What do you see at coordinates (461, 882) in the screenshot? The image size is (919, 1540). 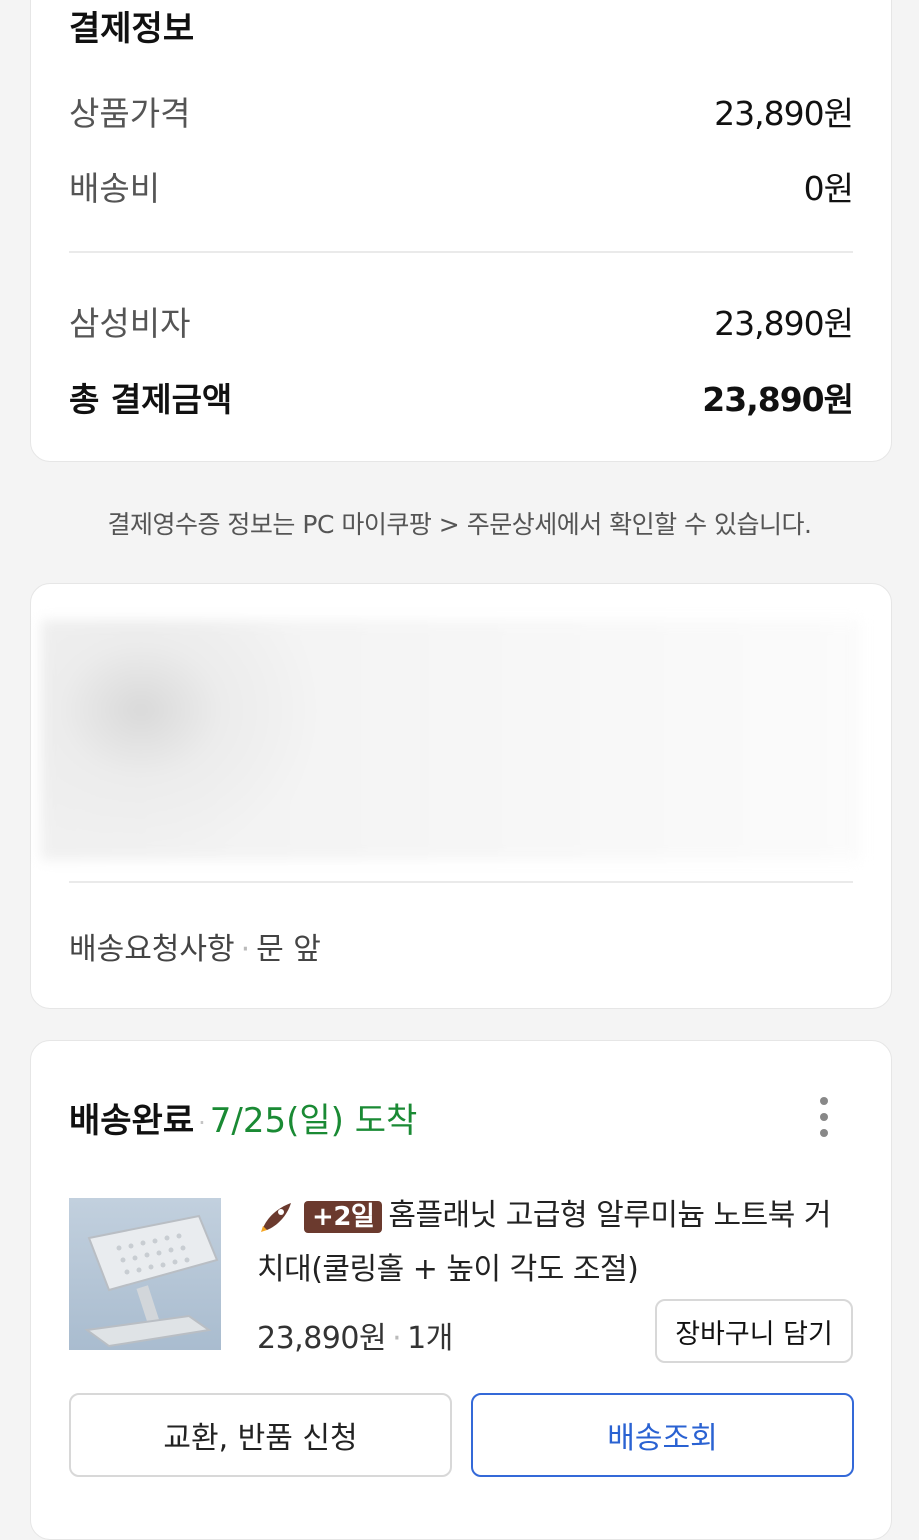 I see `address-divider` at bounding box center [461, 882].